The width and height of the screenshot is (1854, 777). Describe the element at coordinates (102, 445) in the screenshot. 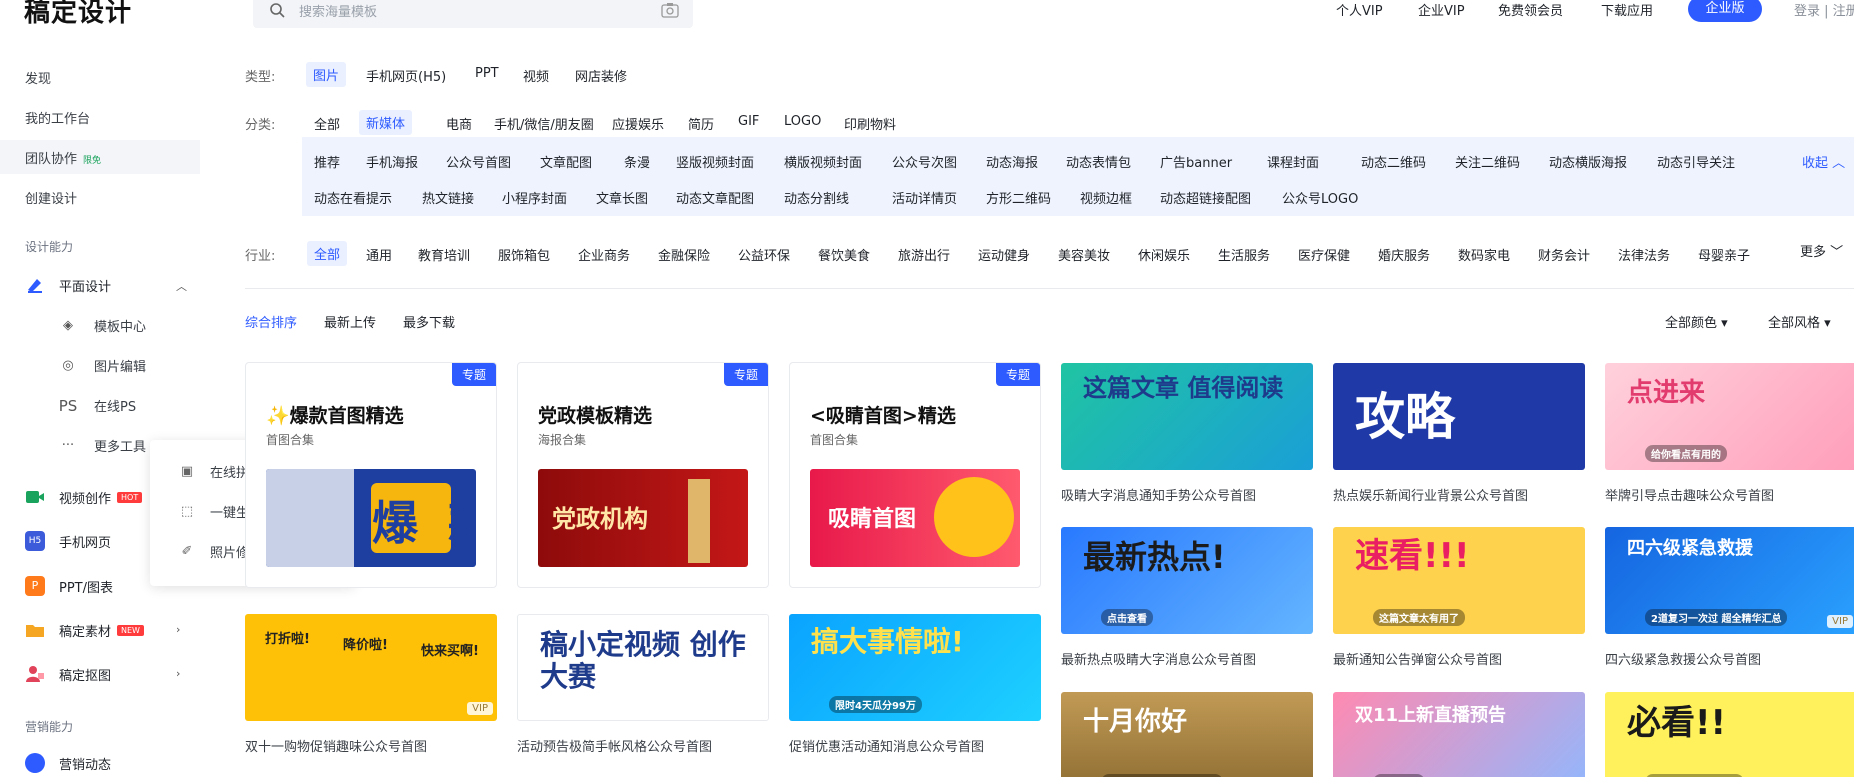

I see `sub-more-tools: ··· 更多工具` at that location.